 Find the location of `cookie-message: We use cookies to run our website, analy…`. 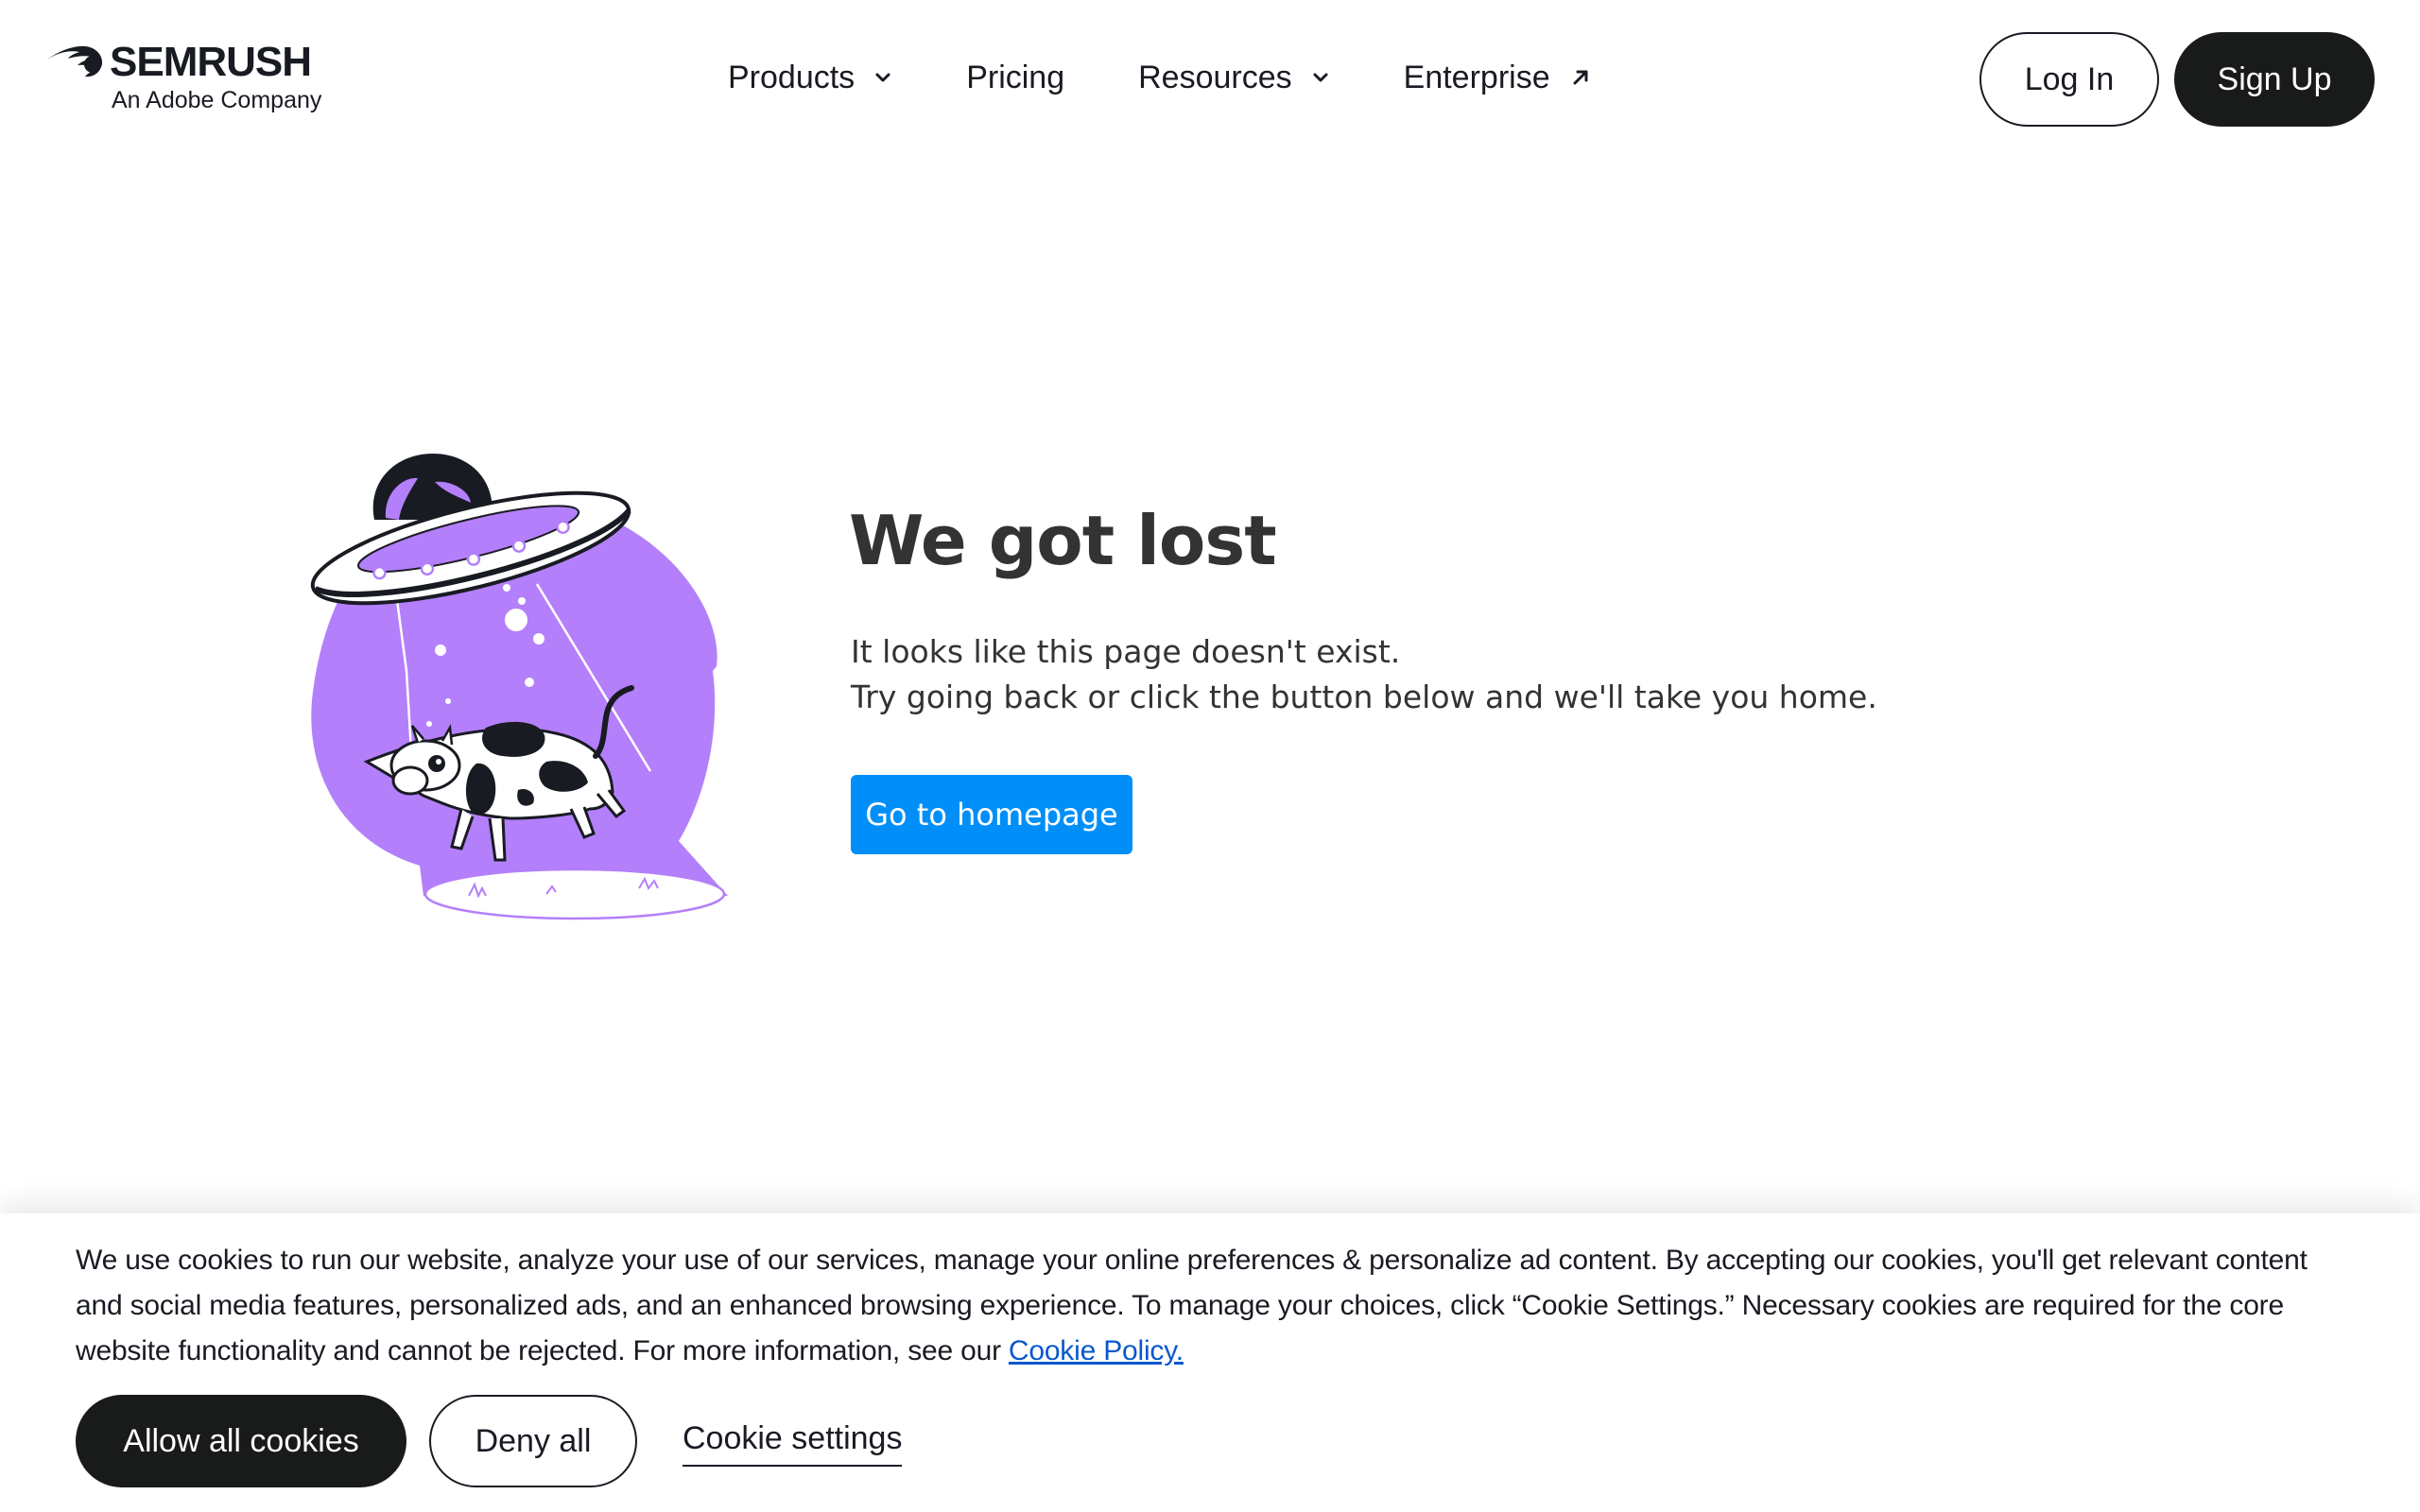

cookie-message: We use cookies to run our website, analy… is located at coordinates (1210, 1306).